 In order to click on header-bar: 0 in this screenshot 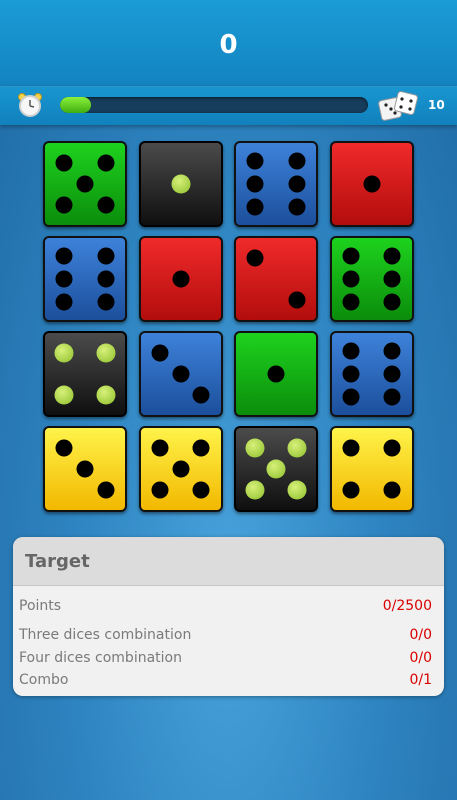, I will do `click(228, 43)`.